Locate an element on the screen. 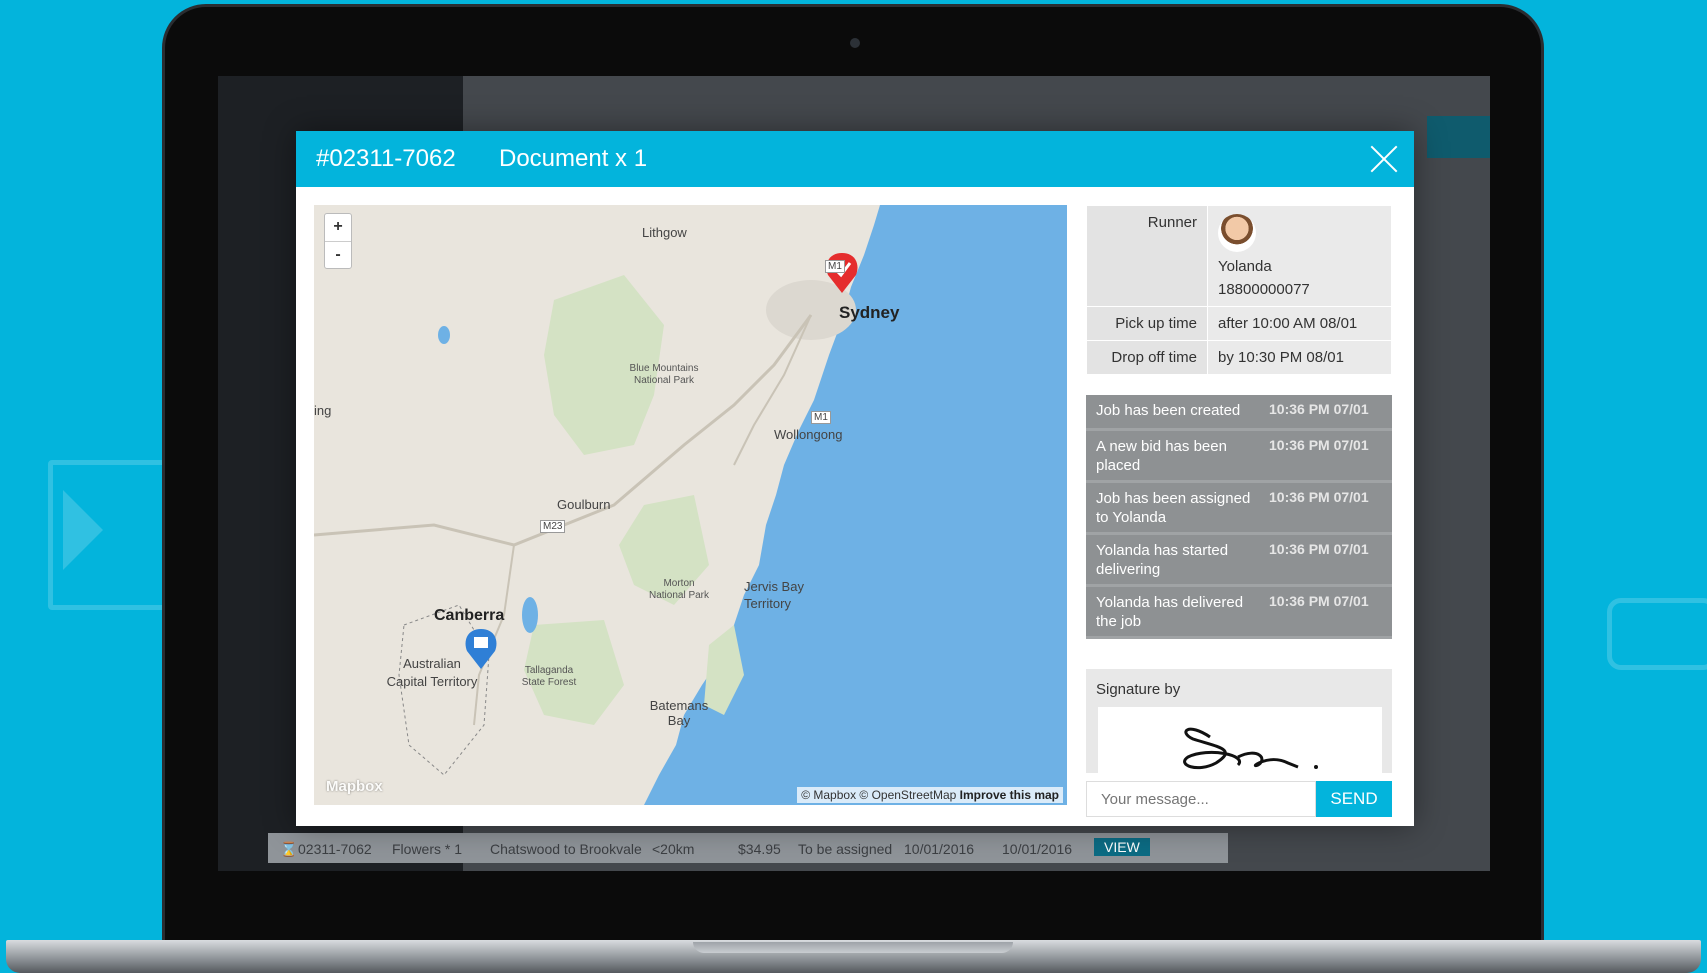  runner-label: Runner is located at coordinates (1147, 256).